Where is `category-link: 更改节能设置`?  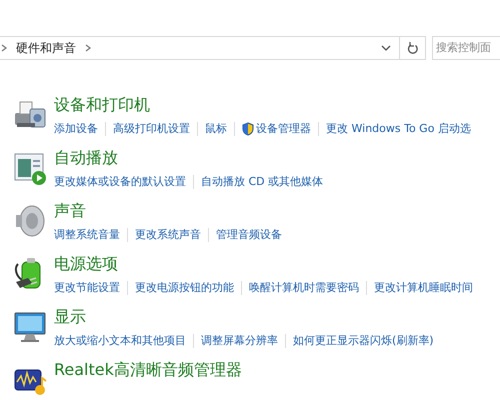
category-link: 更改节能设置 is located at coordinates (87, 287).